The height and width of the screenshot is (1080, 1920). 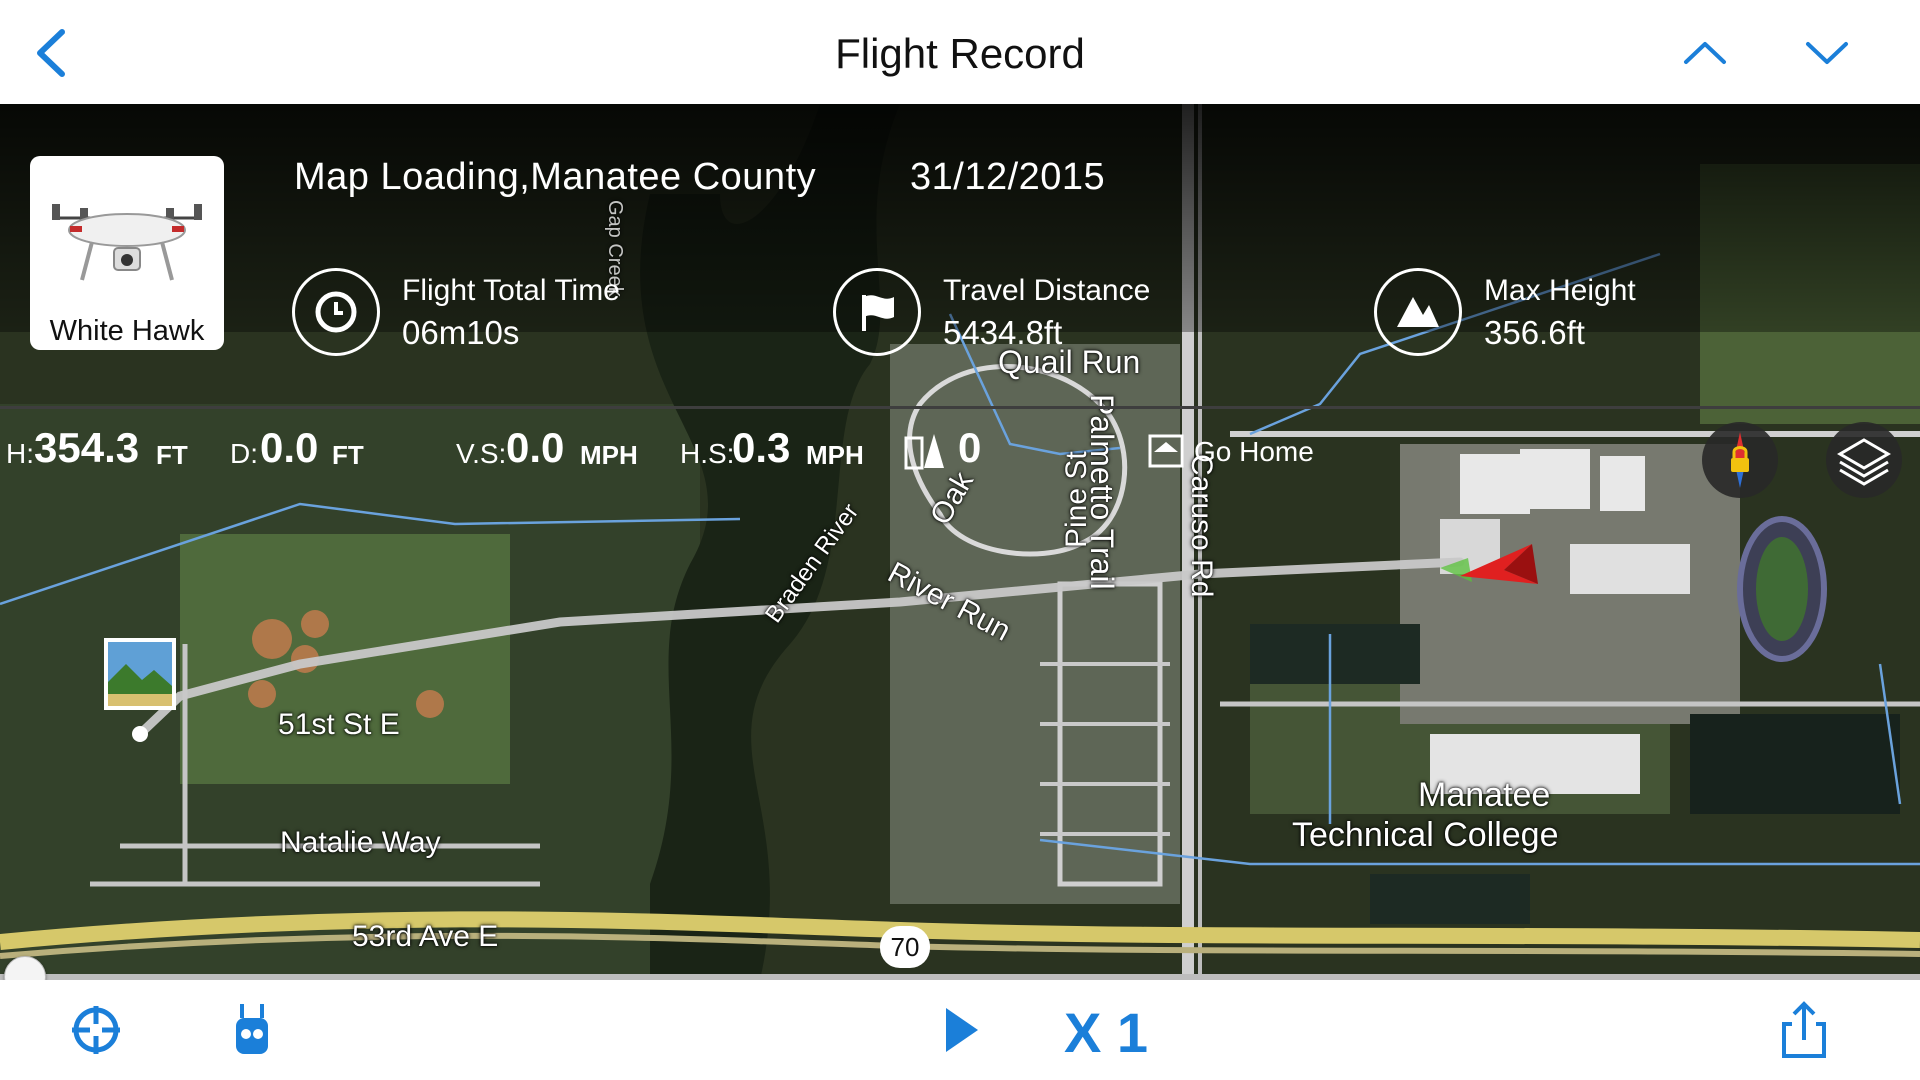 What do you see at coordinates (761, 447) in the screenshot?
I see `horizontal-speed-value: 0.3` at bounding box center [761, 447].